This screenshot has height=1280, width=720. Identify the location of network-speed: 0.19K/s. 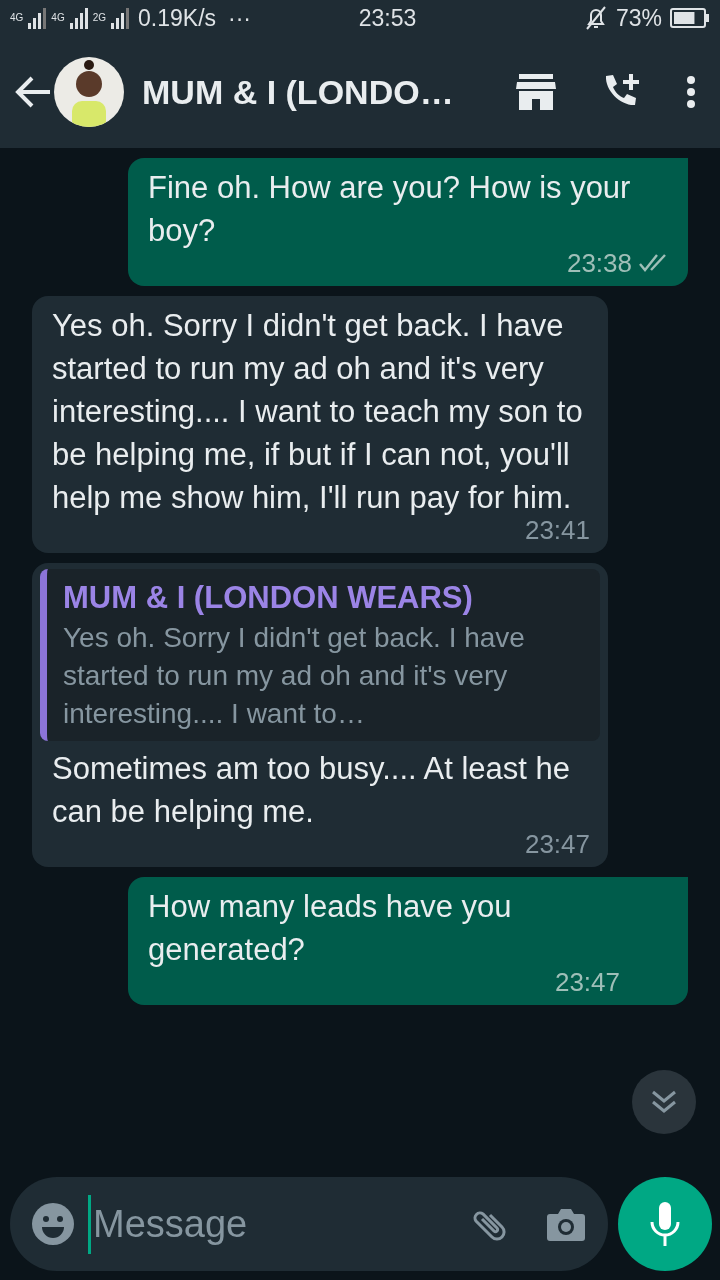
(177, 18).